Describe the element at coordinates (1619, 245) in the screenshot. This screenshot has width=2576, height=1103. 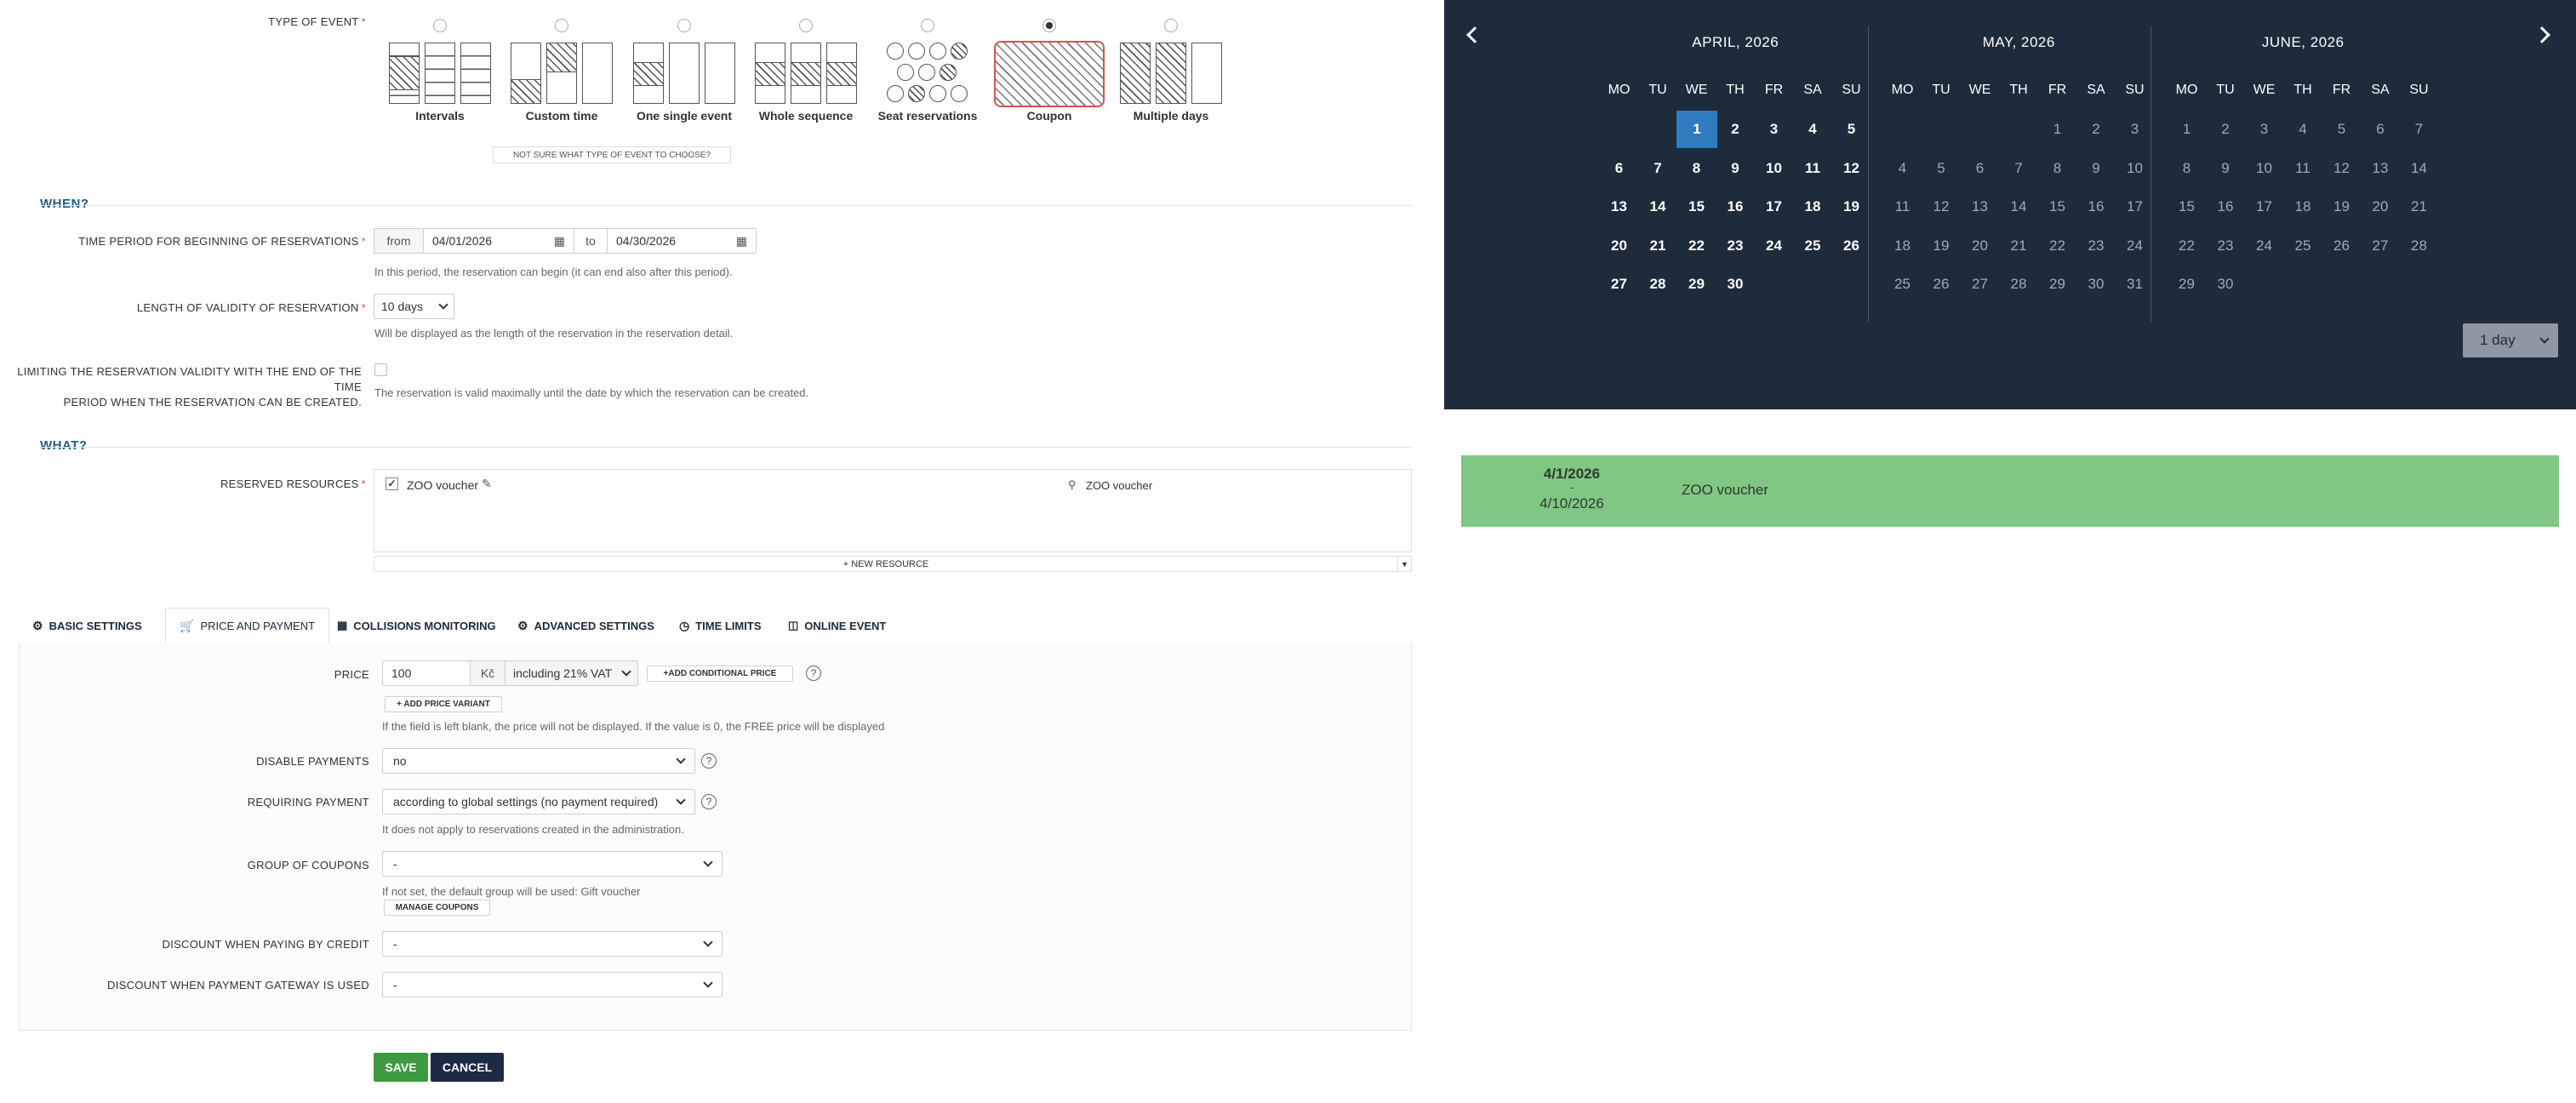
I see `calendar-day: 20` at that location.